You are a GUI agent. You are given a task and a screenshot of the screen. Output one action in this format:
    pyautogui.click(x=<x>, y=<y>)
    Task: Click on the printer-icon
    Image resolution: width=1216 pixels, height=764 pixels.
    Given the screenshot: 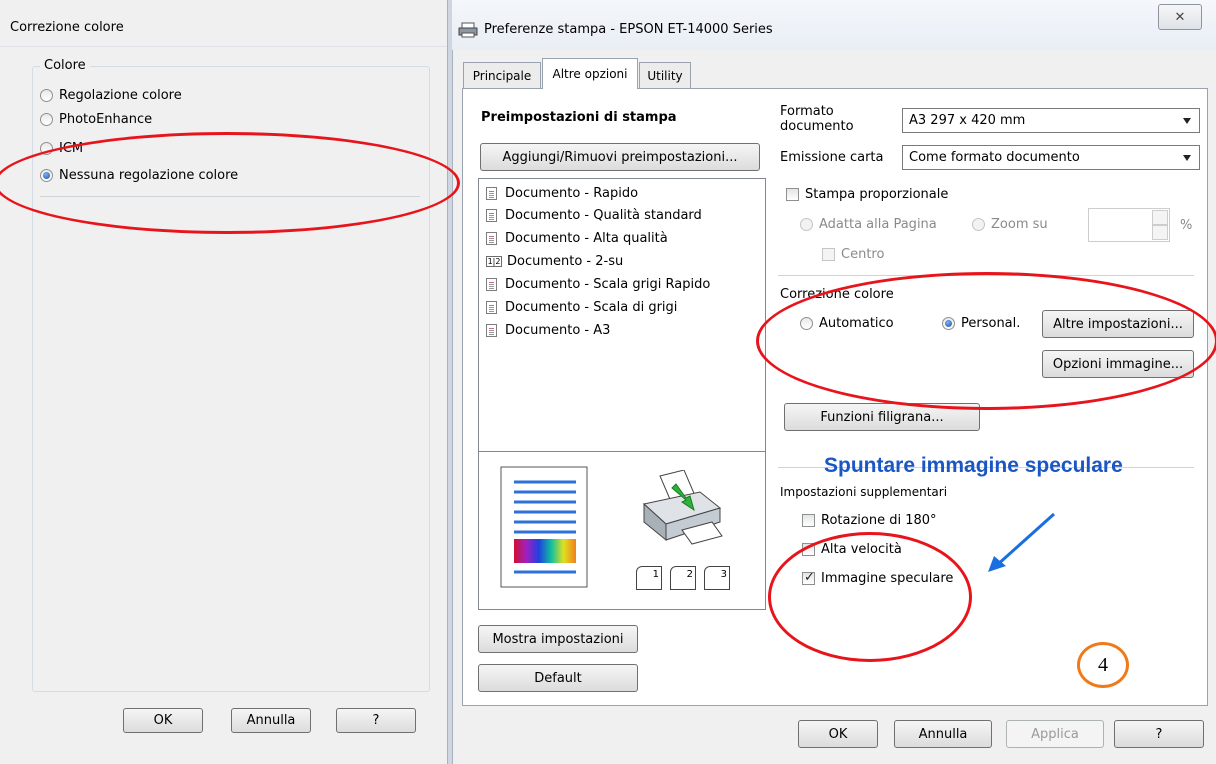 What is the action you would take?
    pyautogui.click(x=468, y=30)
    